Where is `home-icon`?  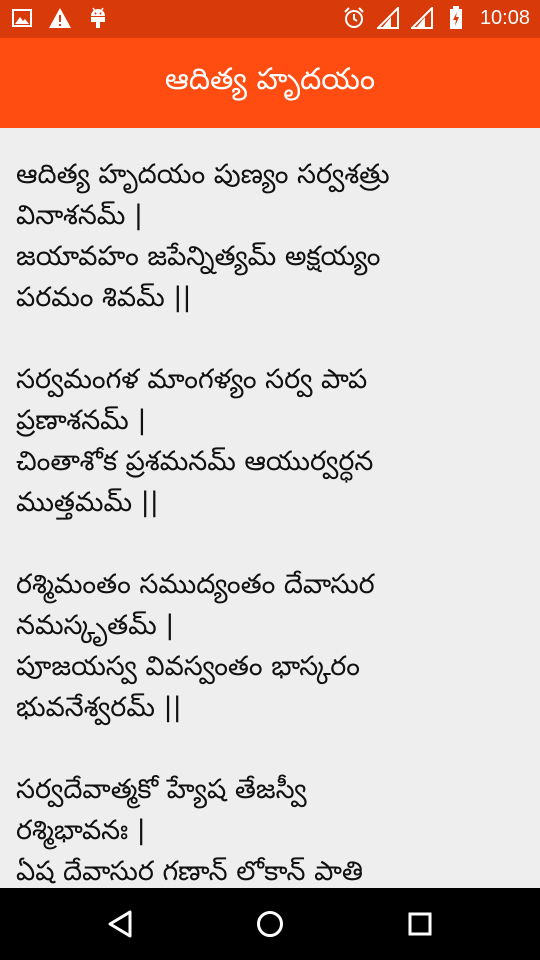
home-icon is located at coordinates (270, 924).